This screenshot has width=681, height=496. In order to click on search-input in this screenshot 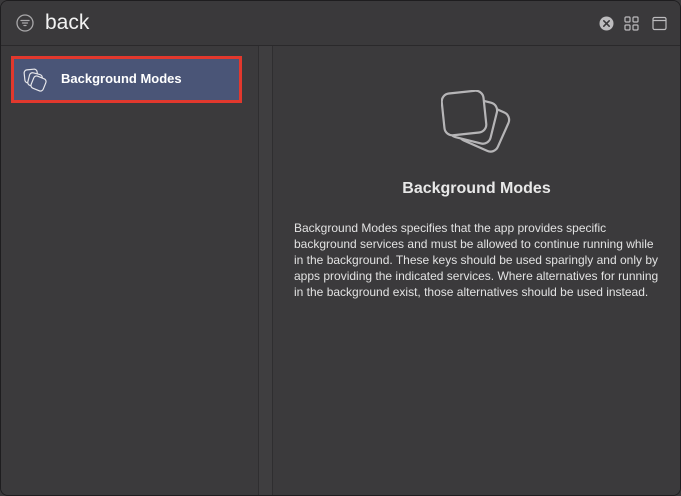, I will do `click(295, 23)`.